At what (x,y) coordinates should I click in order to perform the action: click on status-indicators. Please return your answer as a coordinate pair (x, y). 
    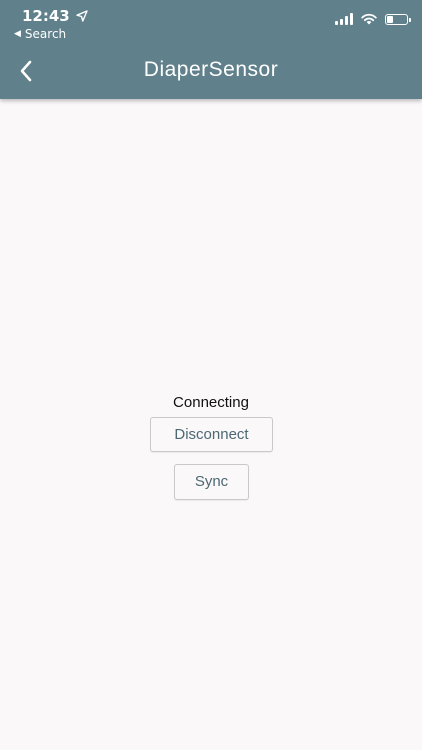
    Looking at the image, I should click on (373, 19).